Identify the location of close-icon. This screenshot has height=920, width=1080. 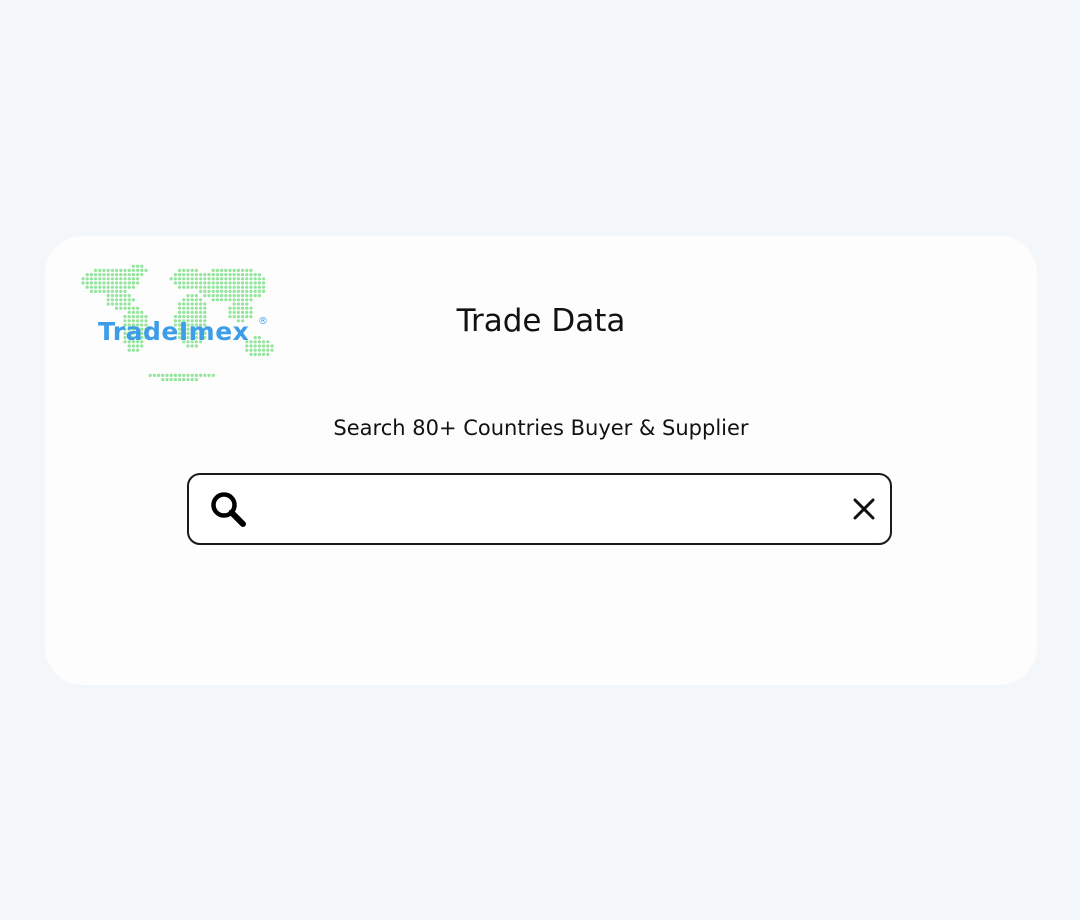
(864, 509).